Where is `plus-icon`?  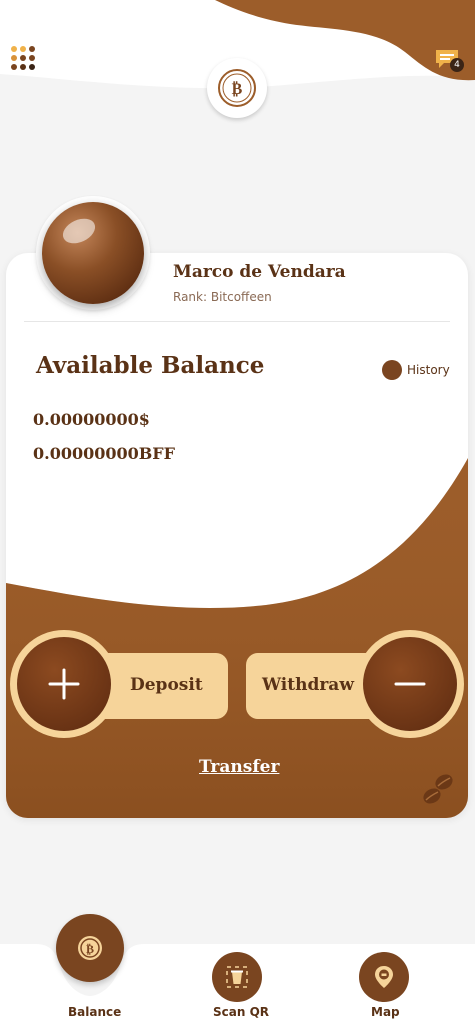
plus-icon is located at coordinates (64, 684).